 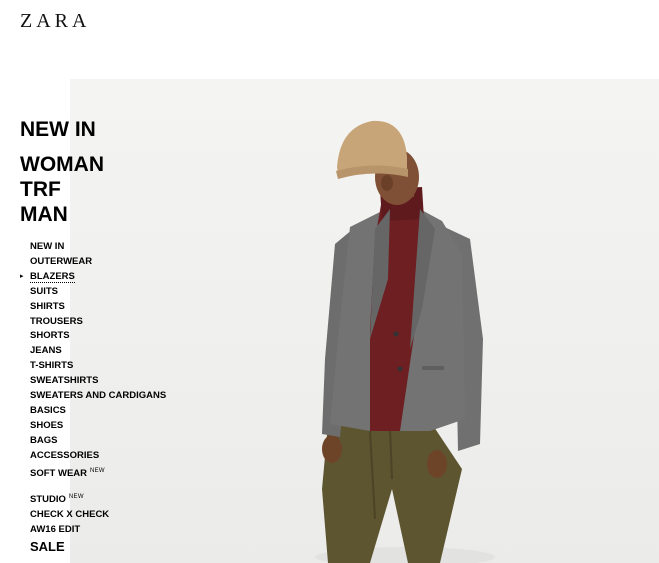 I want to click on subnav-item-suits: SUITS, so click(x=130, y=292).